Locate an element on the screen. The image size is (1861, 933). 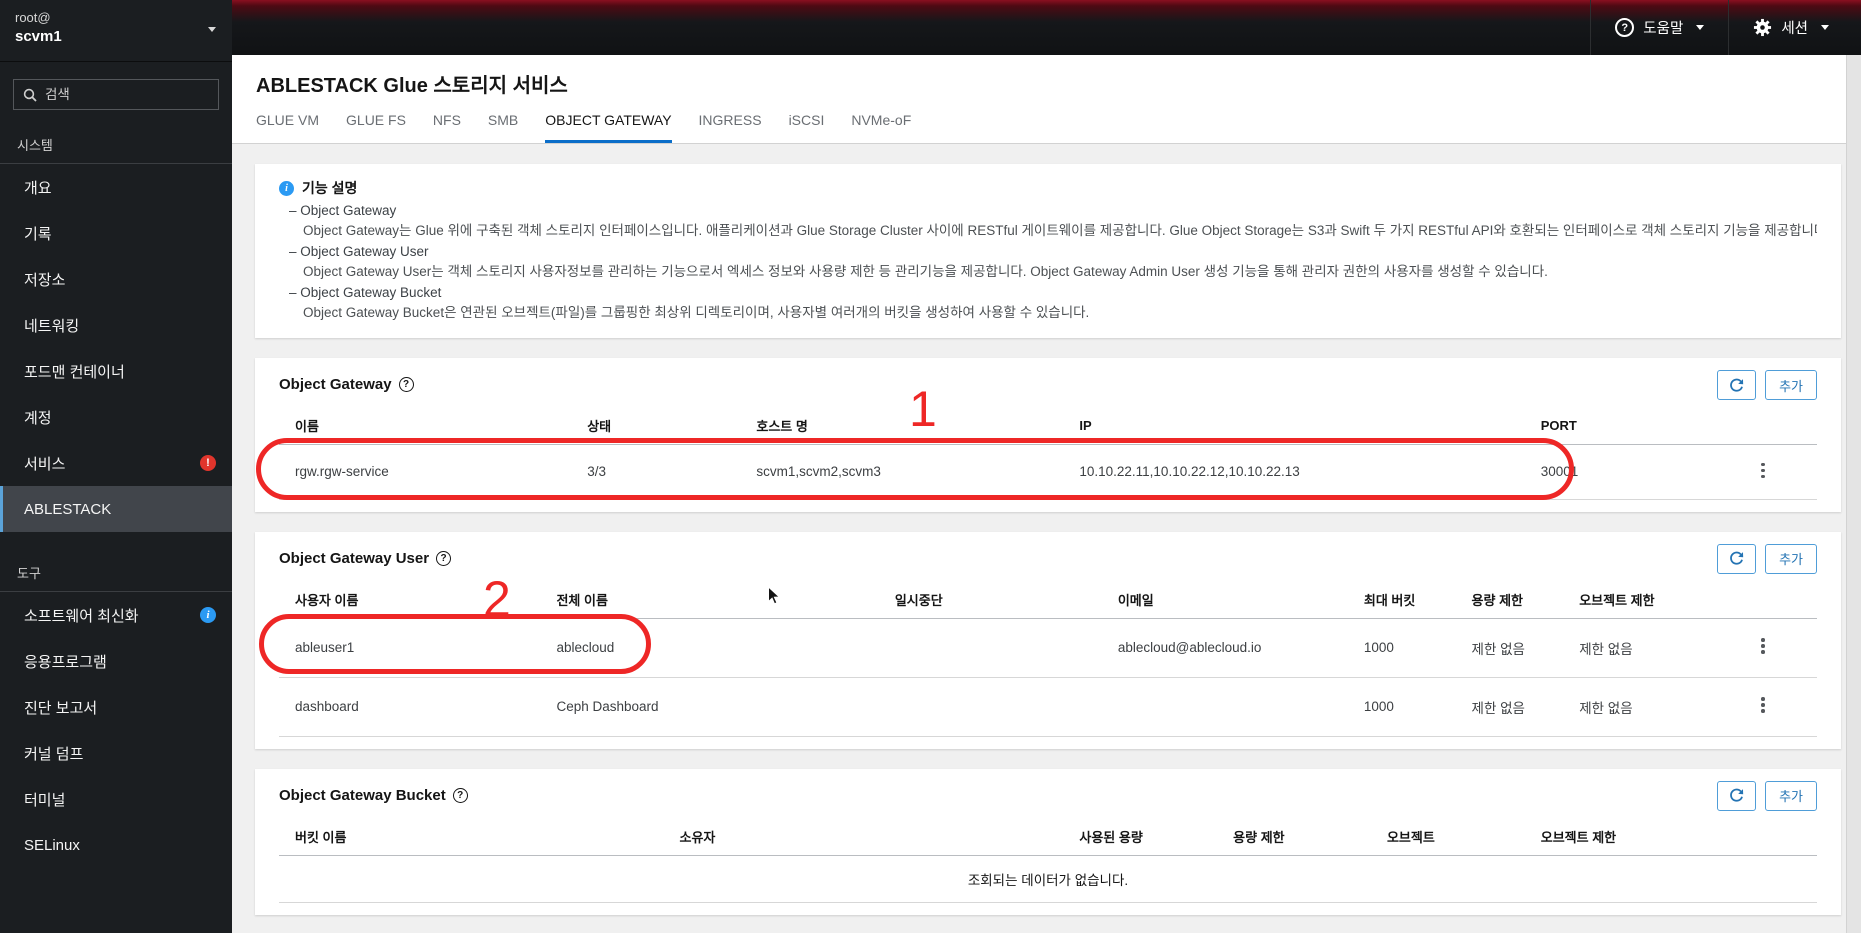
tab-object-gateway: OBJECT GATEWAY is located at coordinates (608, 127).